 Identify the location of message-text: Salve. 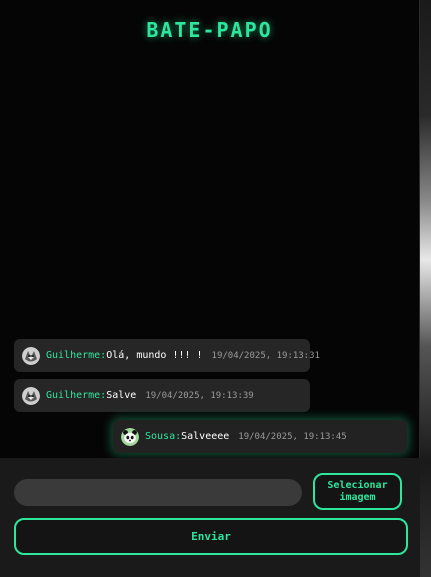
(121, 395).